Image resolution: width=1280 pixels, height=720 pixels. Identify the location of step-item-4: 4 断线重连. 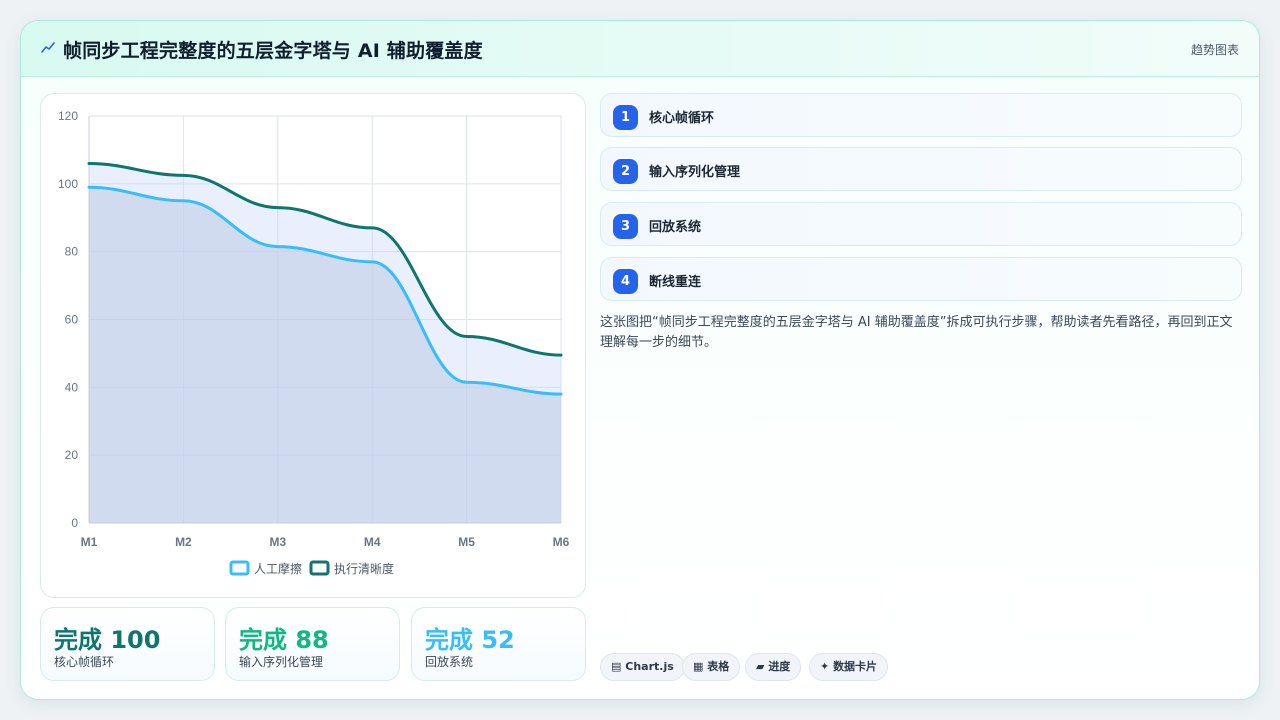
(921, 279).